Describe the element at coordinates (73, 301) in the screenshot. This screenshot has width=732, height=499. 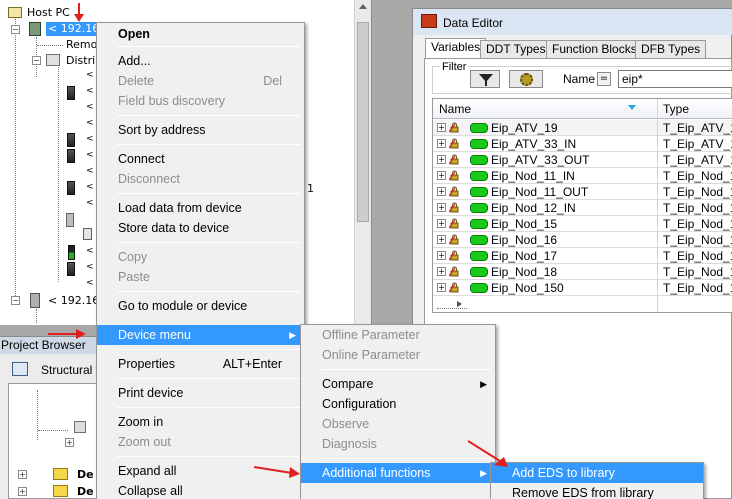
I see `plc-node-2-label: < 192.16` at that location.